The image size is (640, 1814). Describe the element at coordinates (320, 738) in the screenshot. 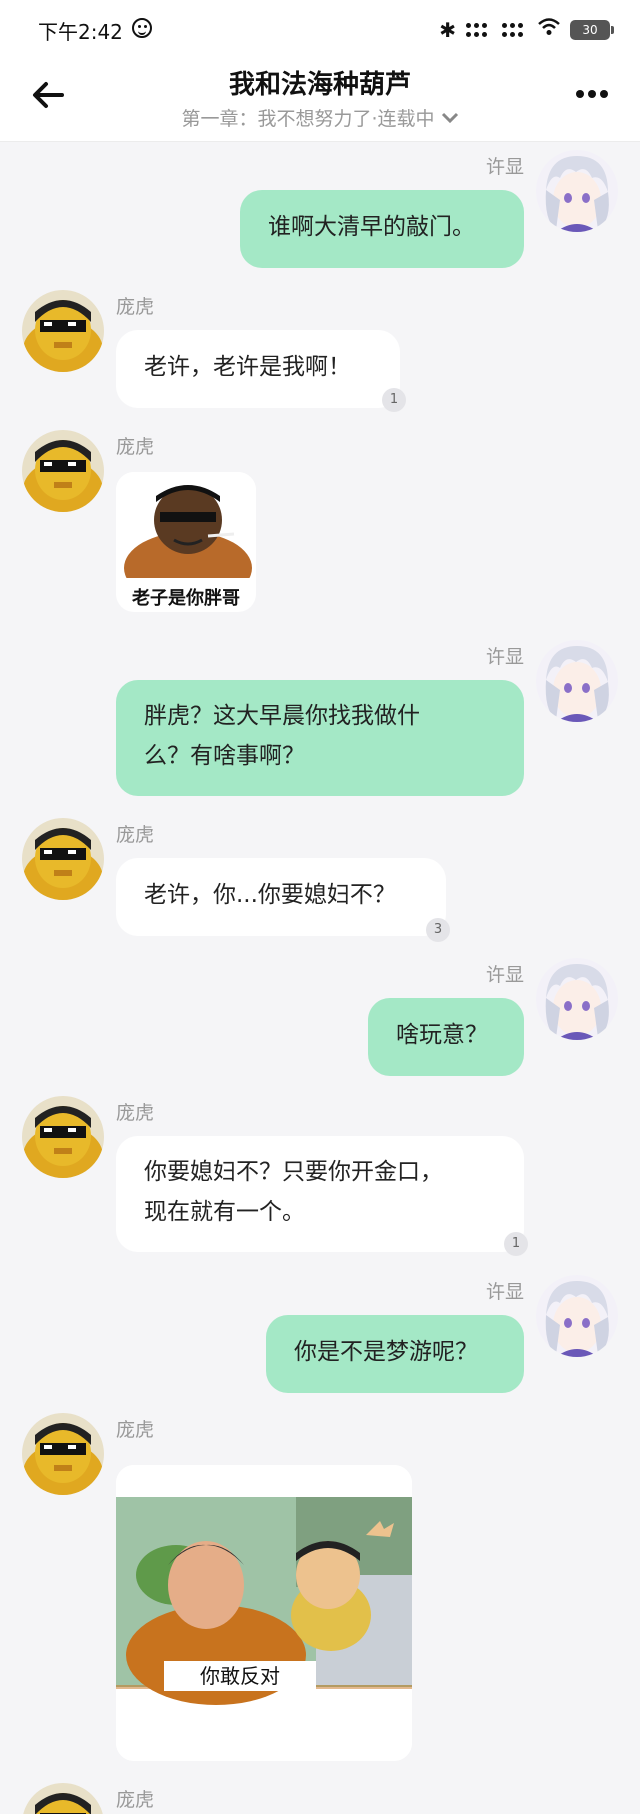

I see `message-bubble: 胖虎？这大早晨你找我做什 么？有啥事啊？` at that location.